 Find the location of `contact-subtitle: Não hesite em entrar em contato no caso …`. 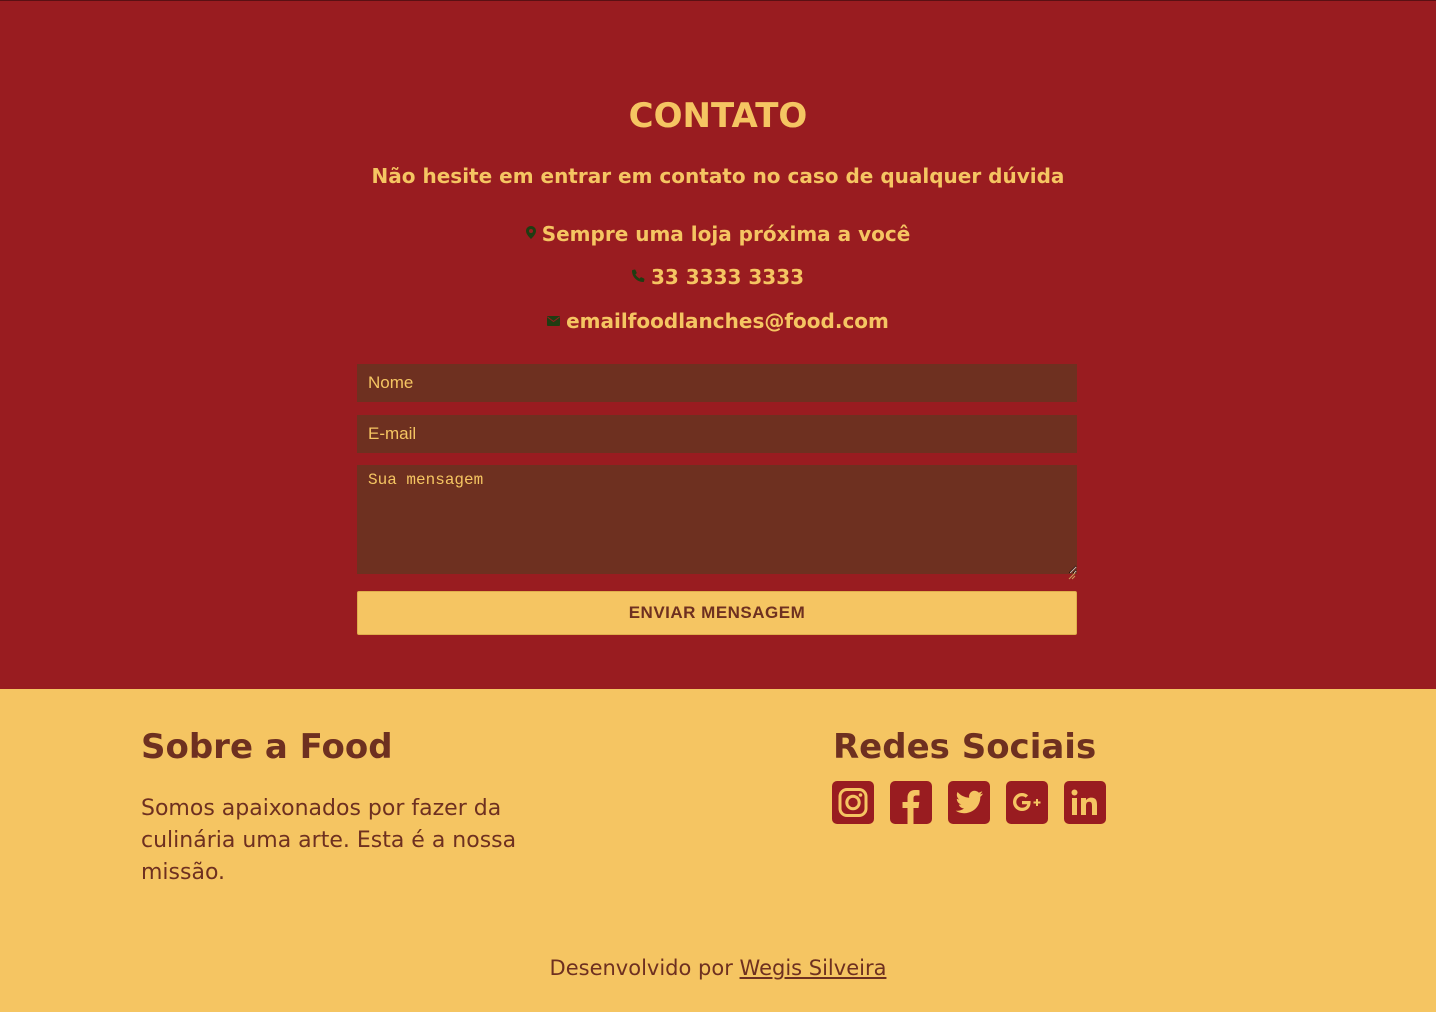

contact-subtitle: Não hesite em entrar em contato no caso … is located at coordinates (718, 176).